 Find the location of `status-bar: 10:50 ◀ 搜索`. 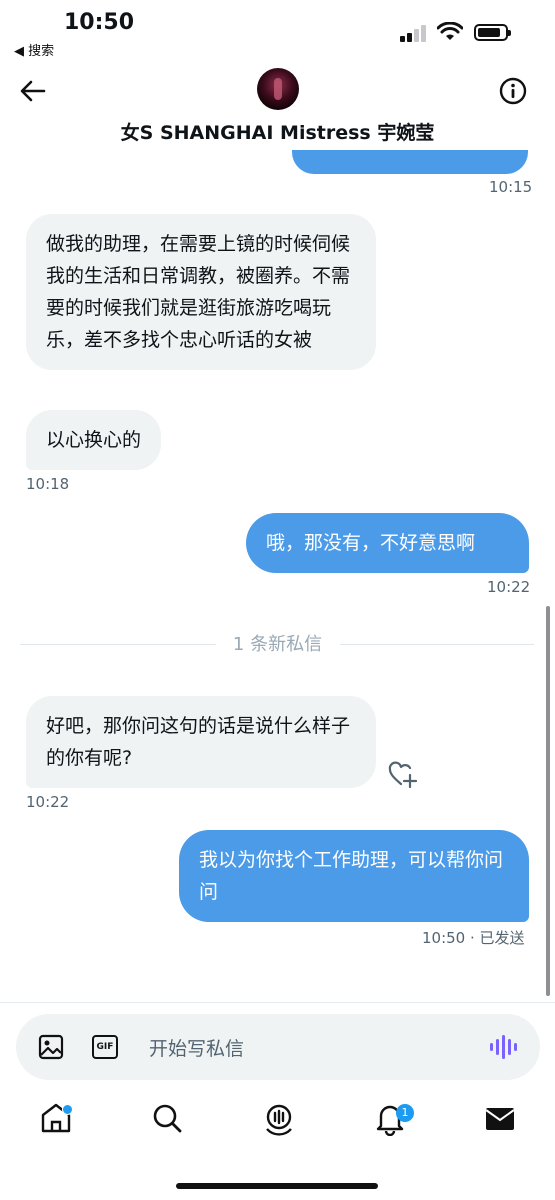

status-bar: 10:50 ◀ 搜索 is located at coordinates (277, 30).